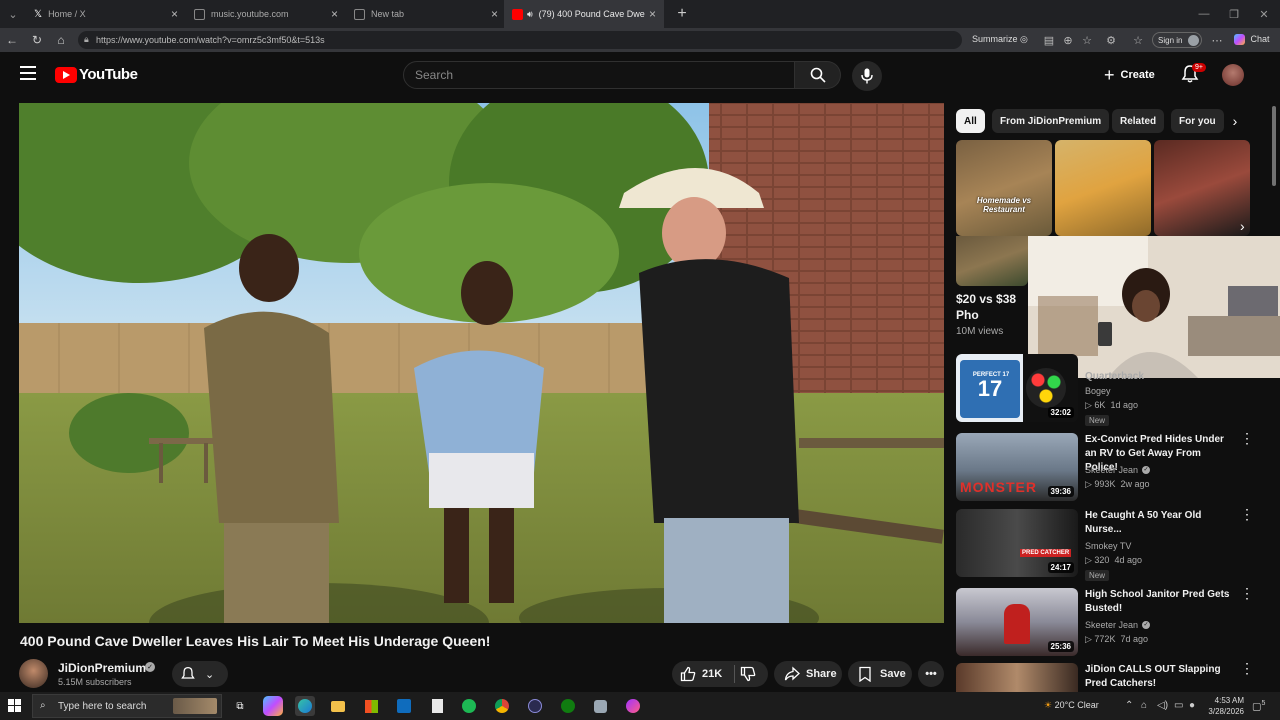 Image resolution: width=1280 pixels, height=720 pixels. What do you see at coordinates (28, 73) in the screenshot?
I see `menu-icon` at bounding box center [28, 73].